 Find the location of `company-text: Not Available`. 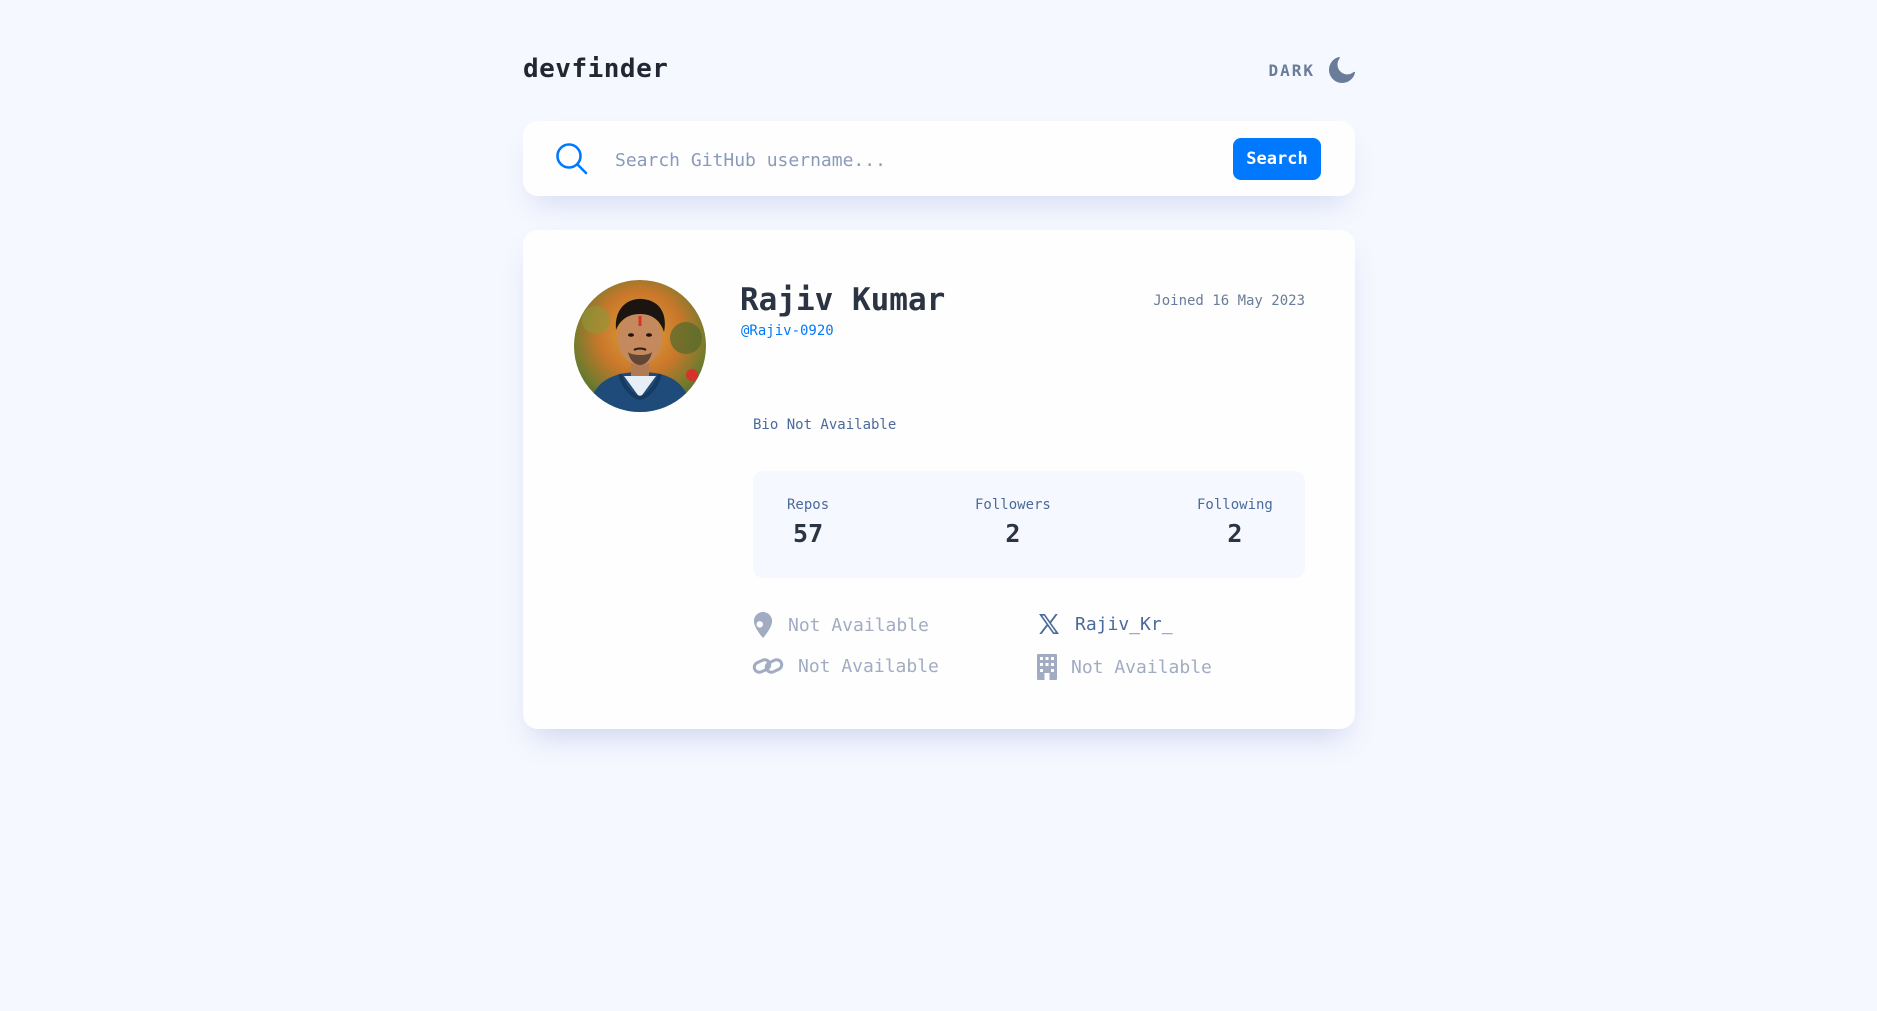

company-text: Not Available is located at coordinates (1141, 667).